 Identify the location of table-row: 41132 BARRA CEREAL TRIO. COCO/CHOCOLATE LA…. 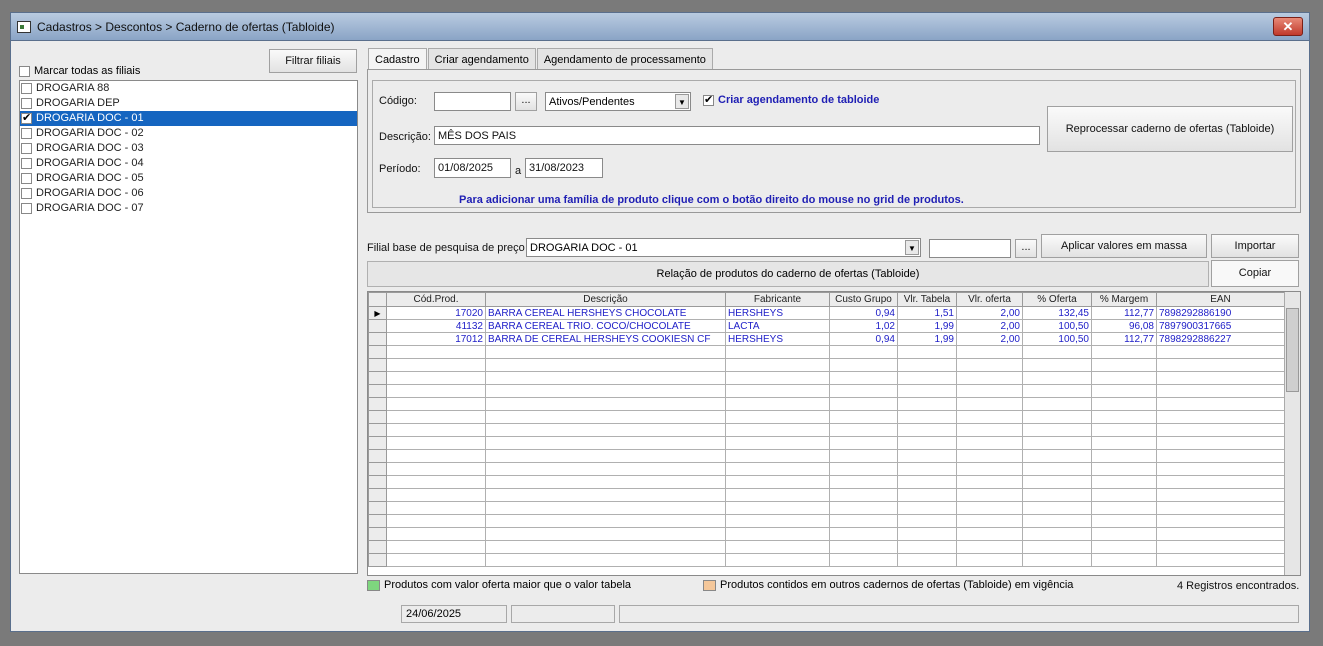
(826, 326).